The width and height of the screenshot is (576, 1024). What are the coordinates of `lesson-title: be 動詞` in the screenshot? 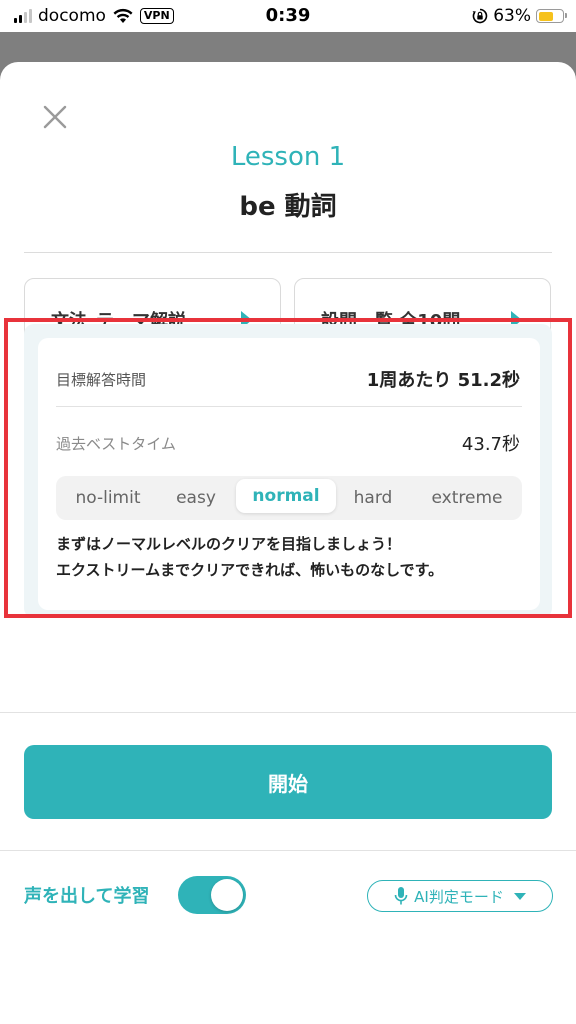 It's located at (288, 207).